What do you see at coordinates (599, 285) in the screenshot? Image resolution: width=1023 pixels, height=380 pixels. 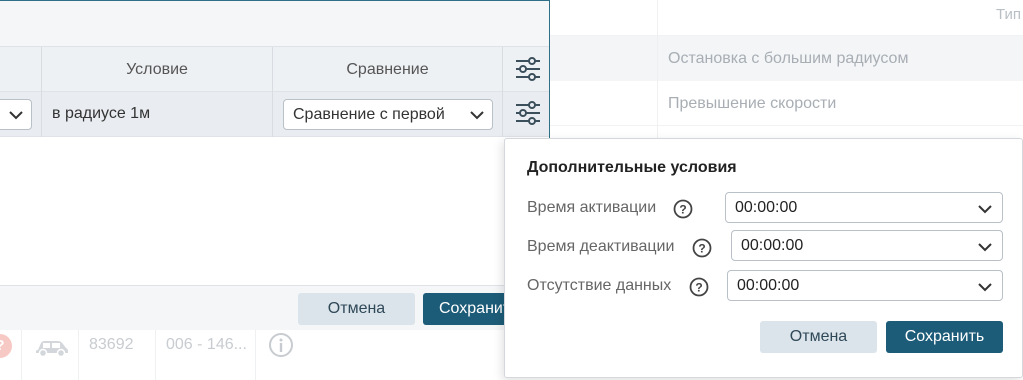 I see `no-data-label: Отсутствие данных` at bounding box center [599, 285].